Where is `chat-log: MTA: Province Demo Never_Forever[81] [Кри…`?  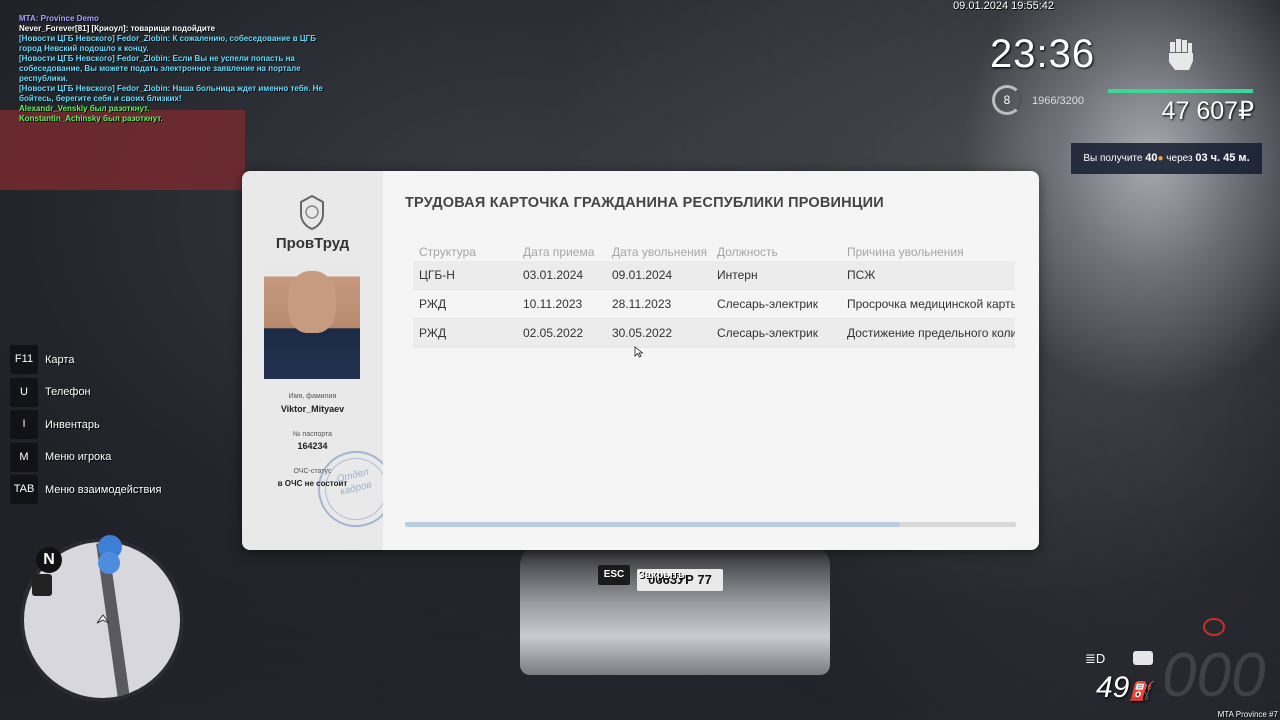 chat-log: MTA: Province Demo Never_Forever[81] [Кри… is located at coordinates (179, 69).